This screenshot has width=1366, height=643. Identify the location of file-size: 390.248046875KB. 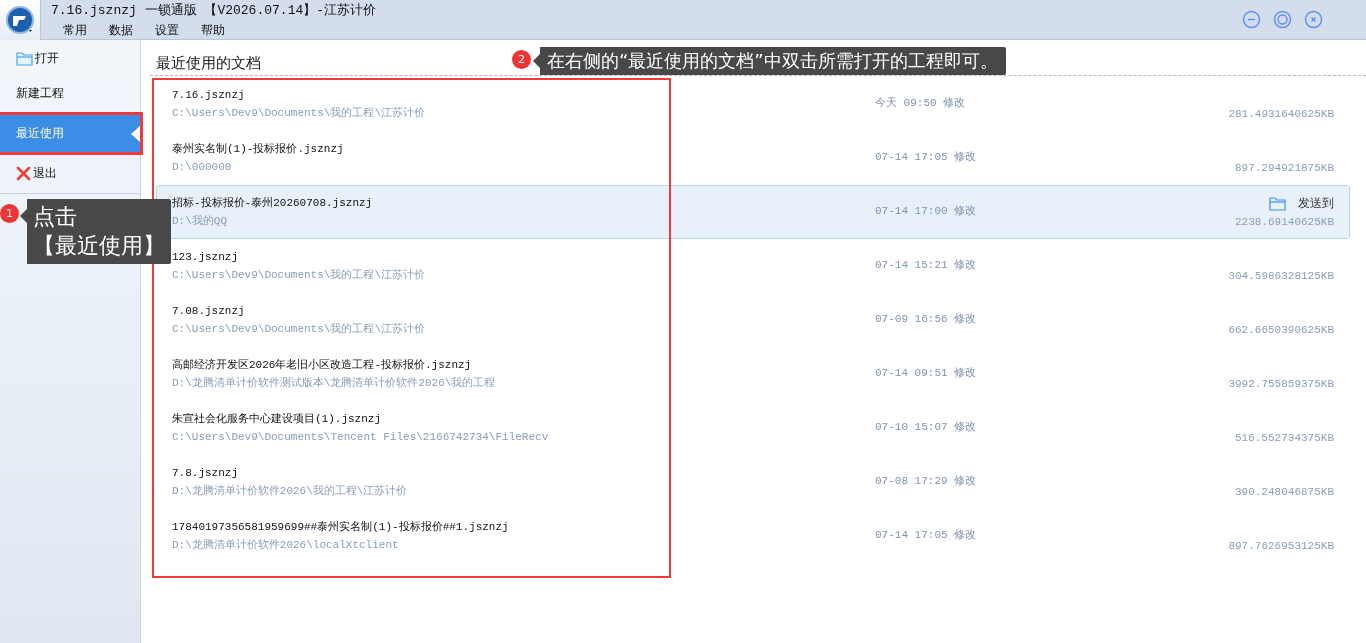
(1284, 492).